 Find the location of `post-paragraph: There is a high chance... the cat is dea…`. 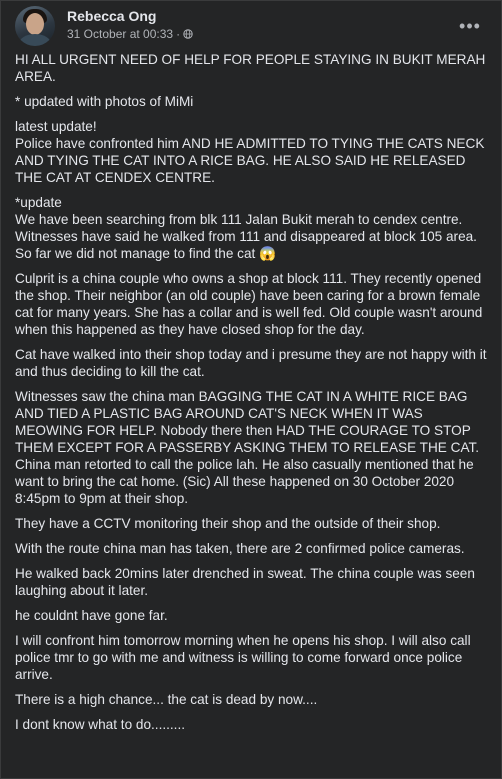

post-paragraph: There is a high chance... the cat is dea… is located at coordinates (166, 699).